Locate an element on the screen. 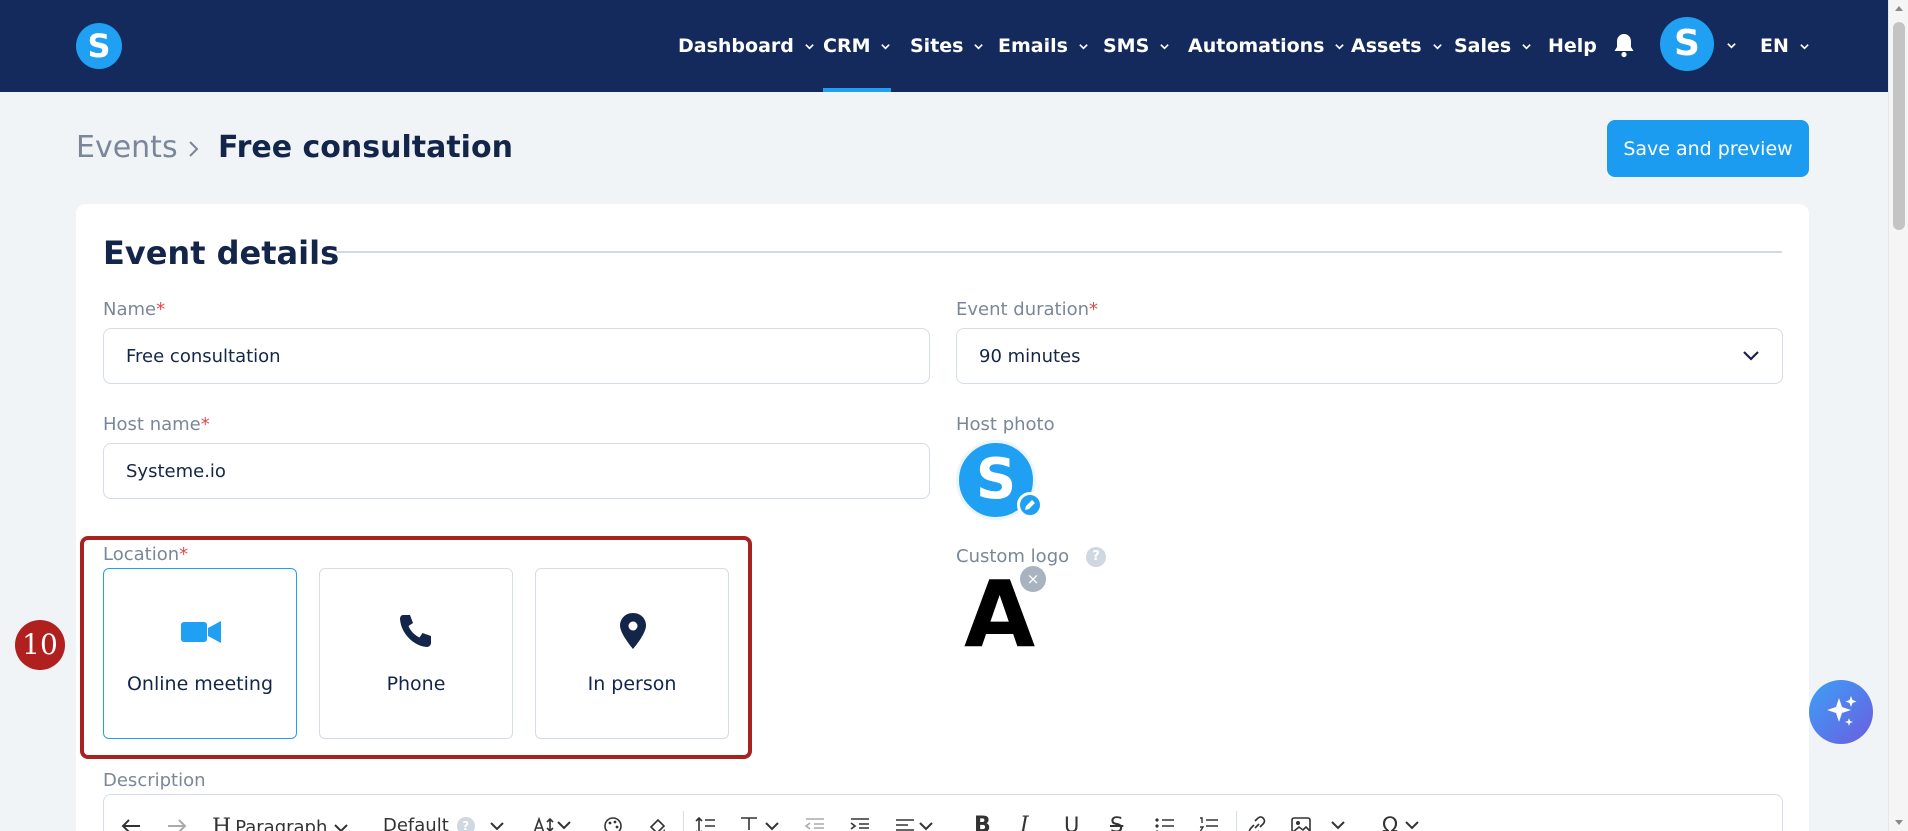 This screenshot has width=1908, height=831. nav-sales: Sales is located at coordinates (1493, 46).